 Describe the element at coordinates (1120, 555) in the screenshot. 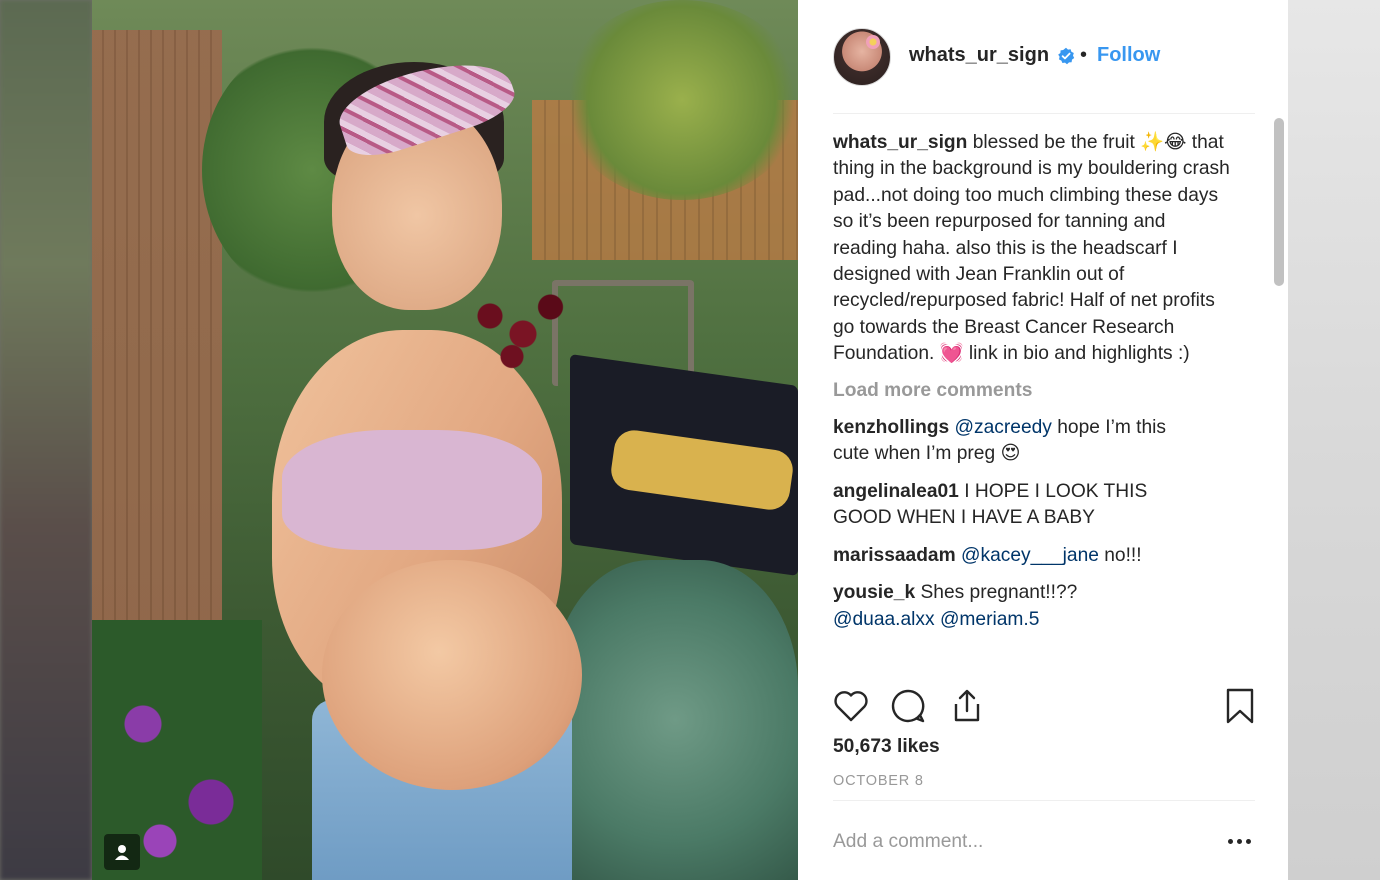

I see `comment-text: no!!!` at that location.